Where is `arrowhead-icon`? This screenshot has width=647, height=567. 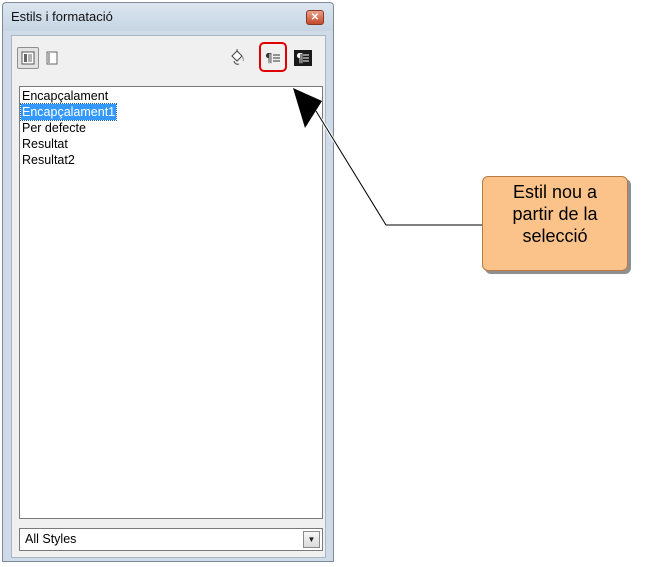
arrowhead-icon is located at coordinates (307, 108).